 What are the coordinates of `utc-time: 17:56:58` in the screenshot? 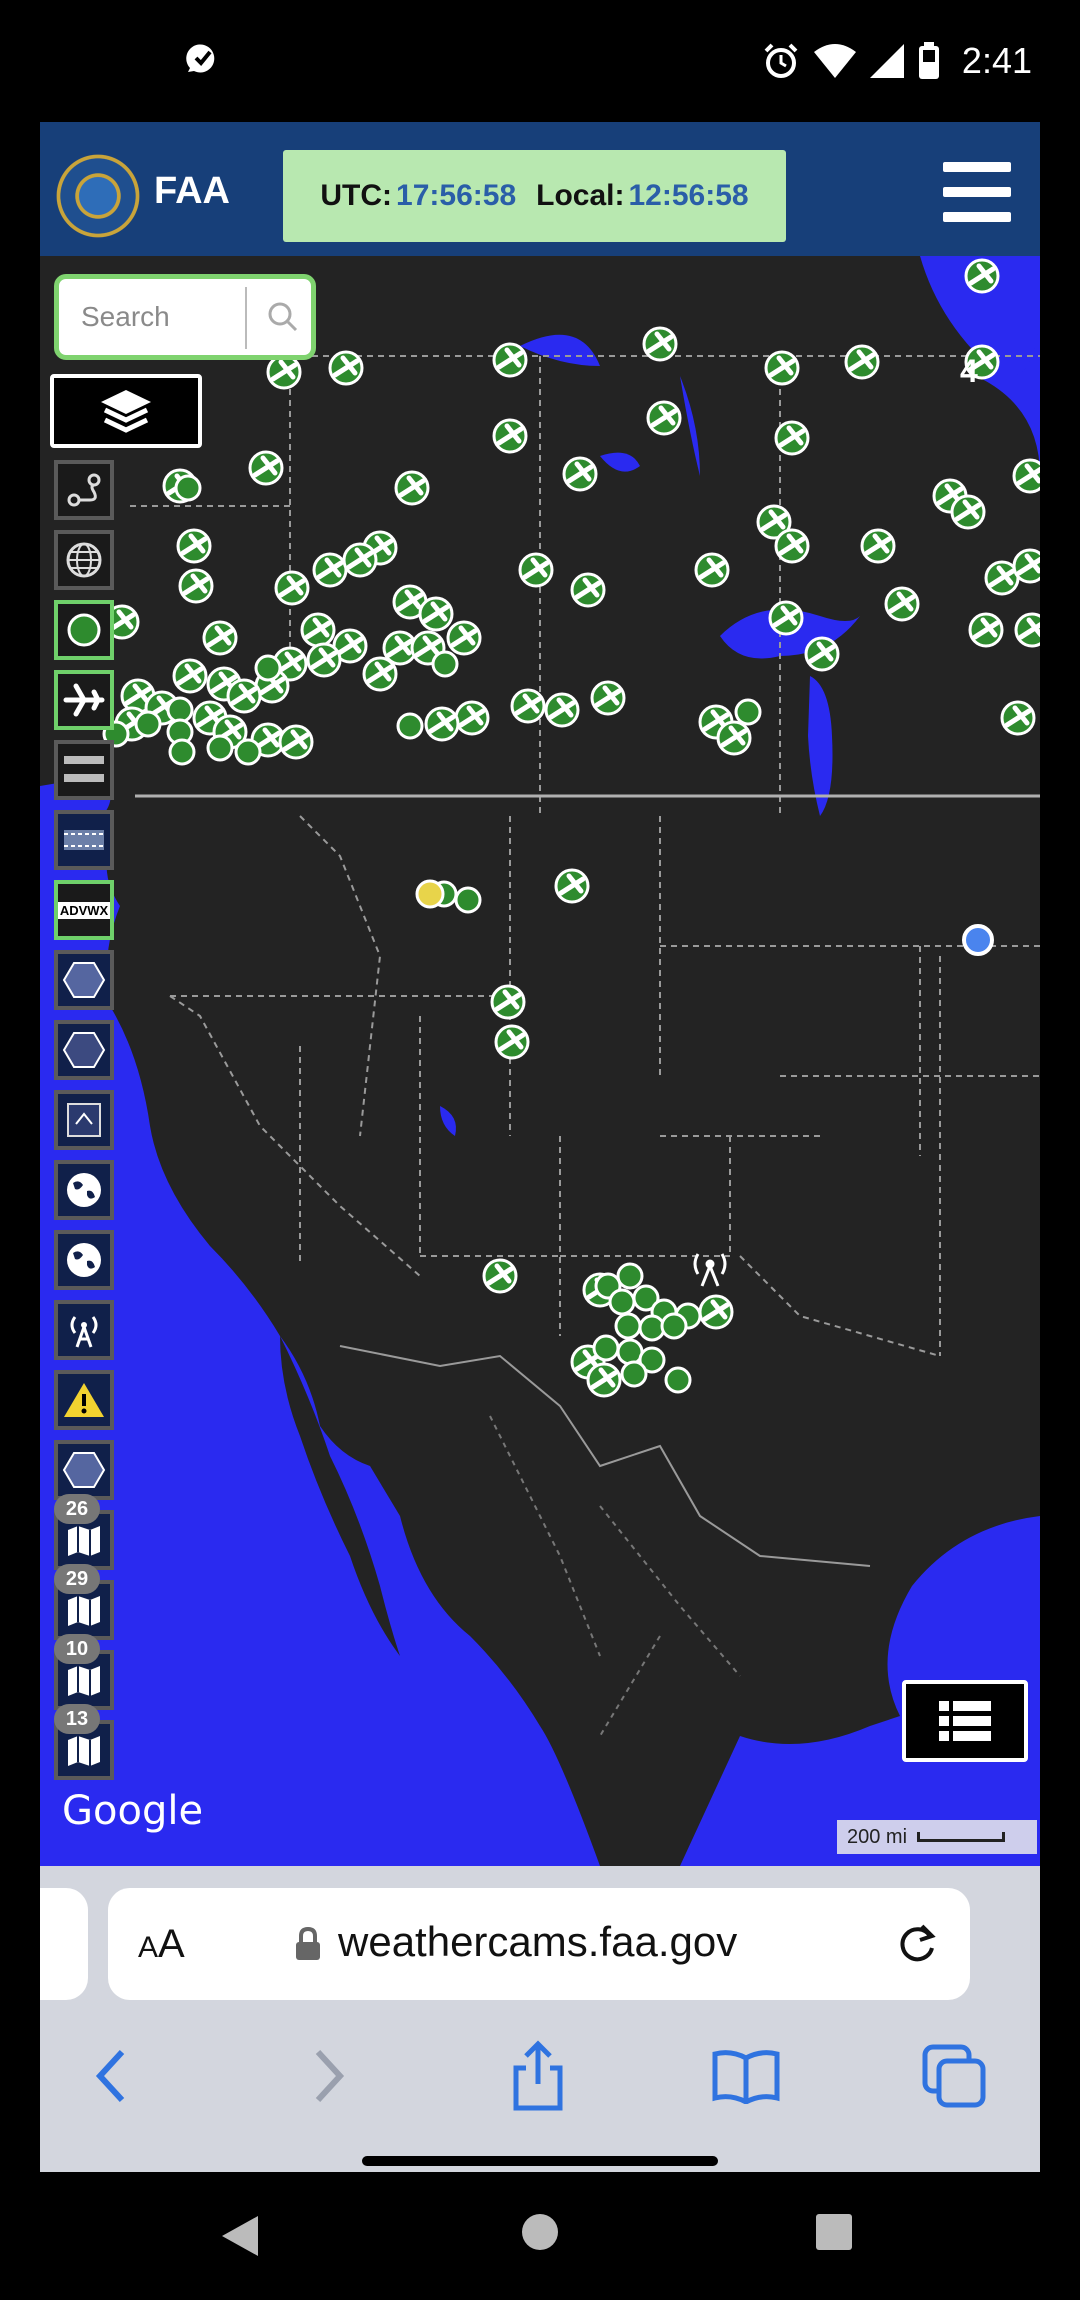 It's located at (456, 195).